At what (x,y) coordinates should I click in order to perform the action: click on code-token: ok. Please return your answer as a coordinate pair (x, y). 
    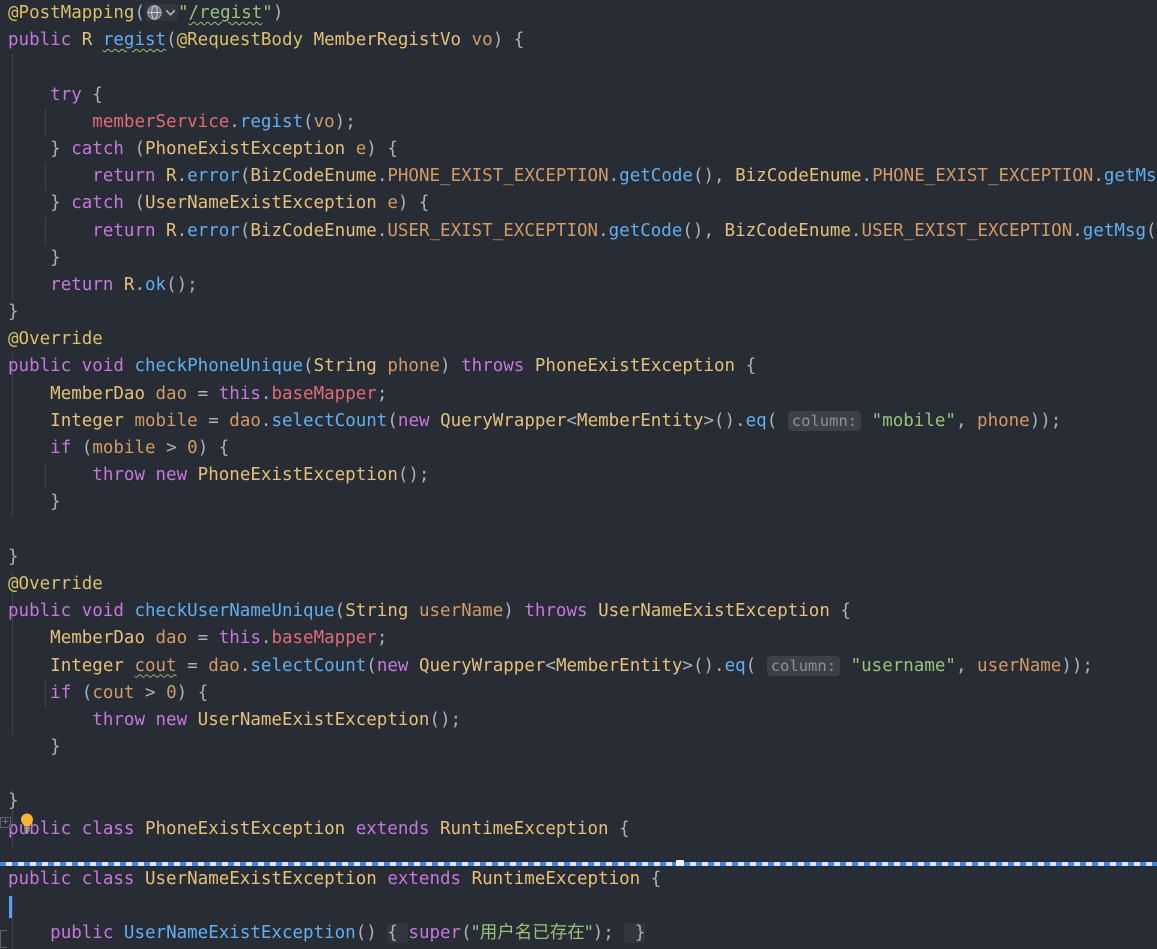
    Looking at the image, I should click on (156, 284).